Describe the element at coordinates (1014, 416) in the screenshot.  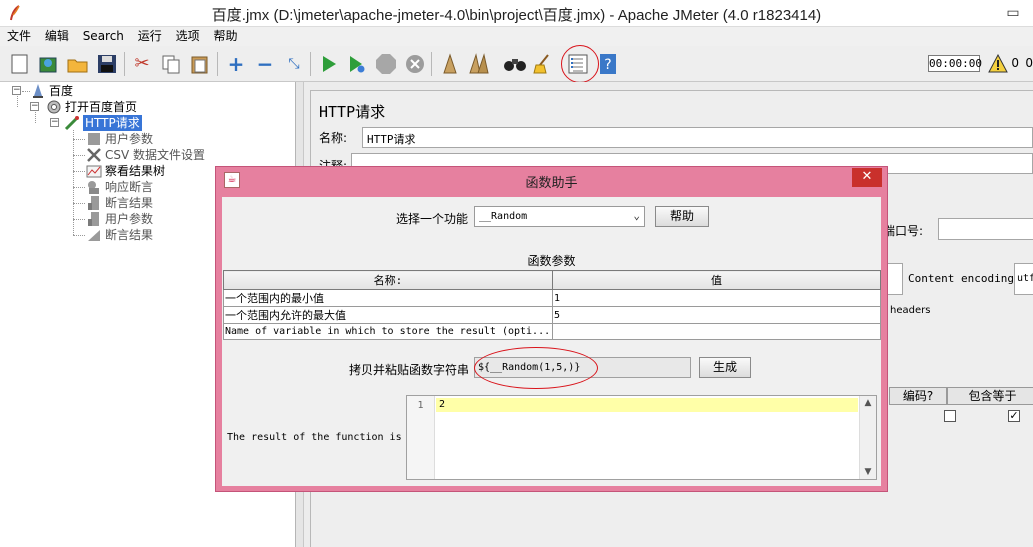
I see `include-equals-checkbox: ✓` at that location.